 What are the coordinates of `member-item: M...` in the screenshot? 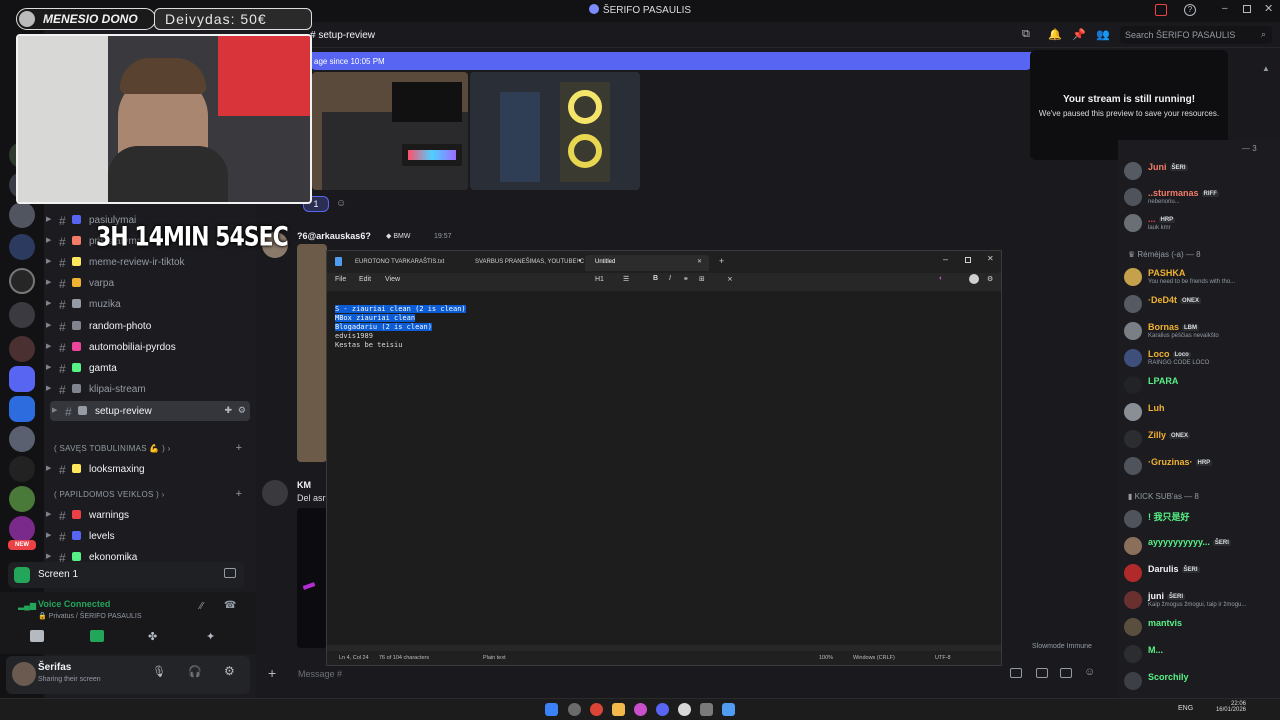 It's located at (1199, 654).